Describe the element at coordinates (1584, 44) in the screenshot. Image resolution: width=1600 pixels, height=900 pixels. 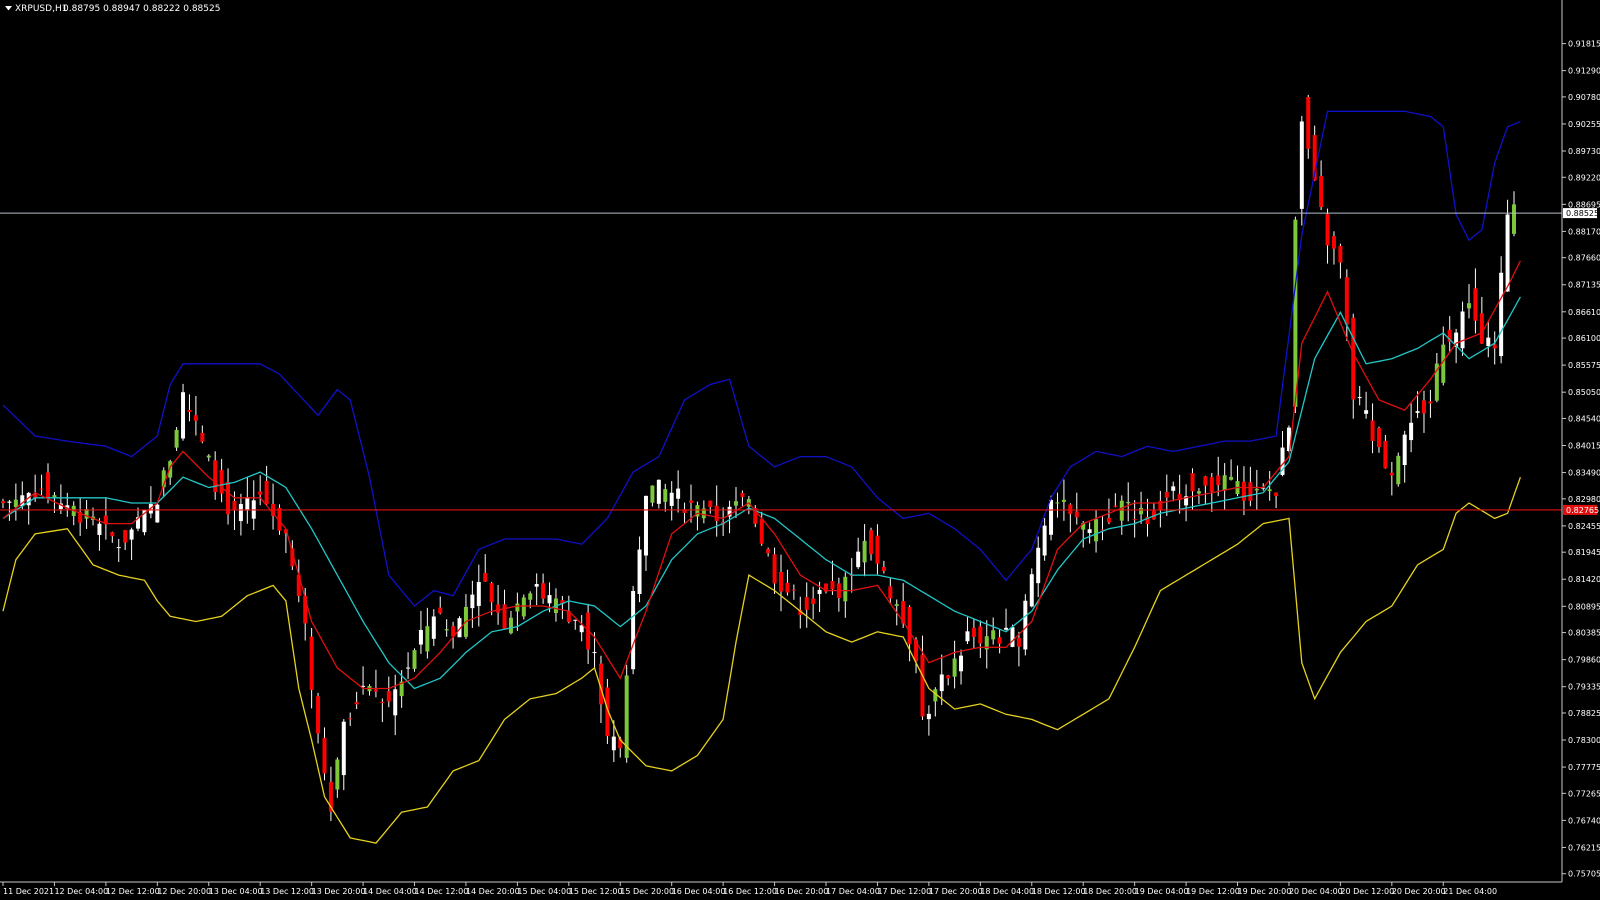
I see `price-tick-label: 0.91815` at that location.